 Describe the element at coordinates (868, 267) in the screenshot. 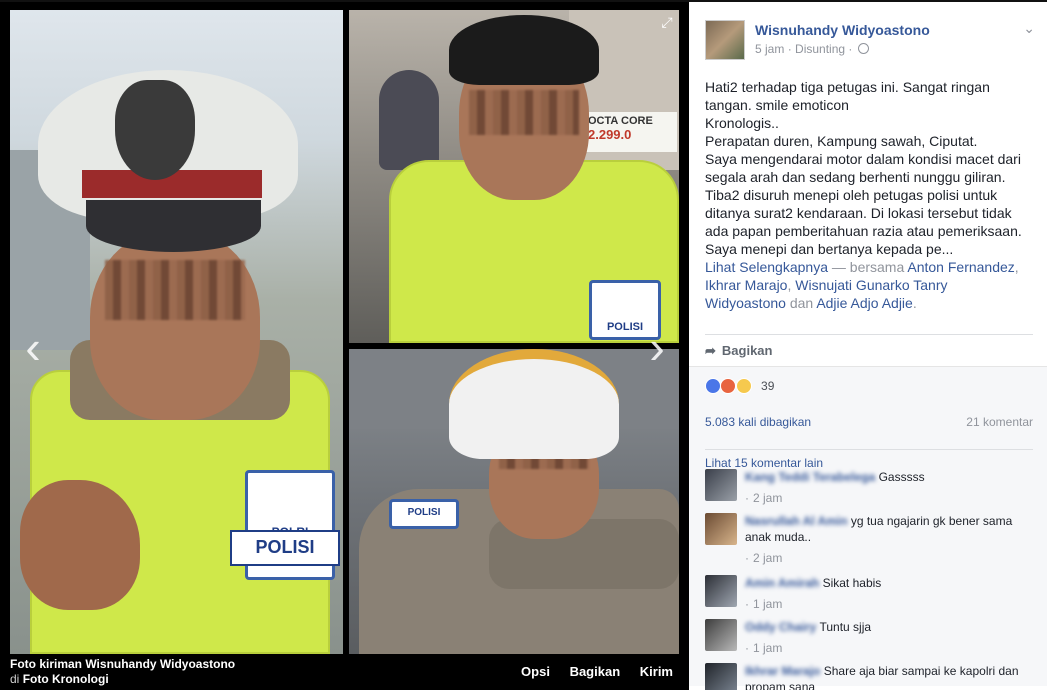

I see `with-label: — bersama` at that location.